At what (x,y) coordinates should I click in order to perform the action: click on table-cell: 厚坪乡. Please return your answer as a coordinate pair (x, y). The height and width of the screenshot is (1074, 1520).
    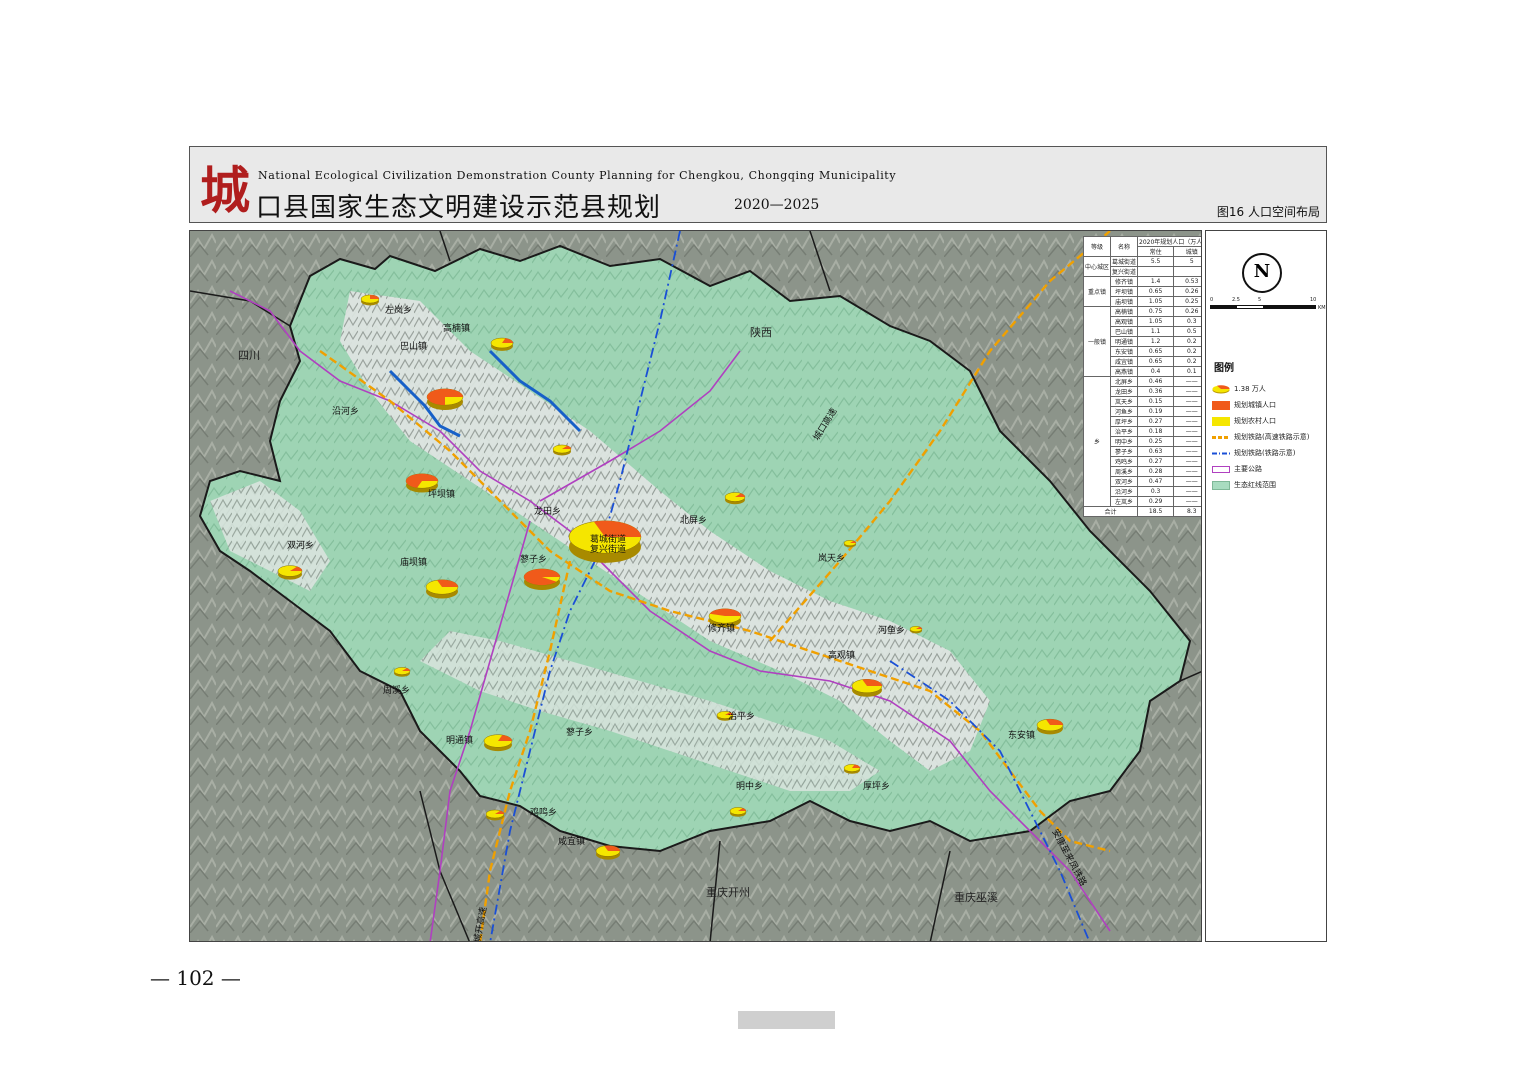
    Looking at the image, I should click on (1124, 421).